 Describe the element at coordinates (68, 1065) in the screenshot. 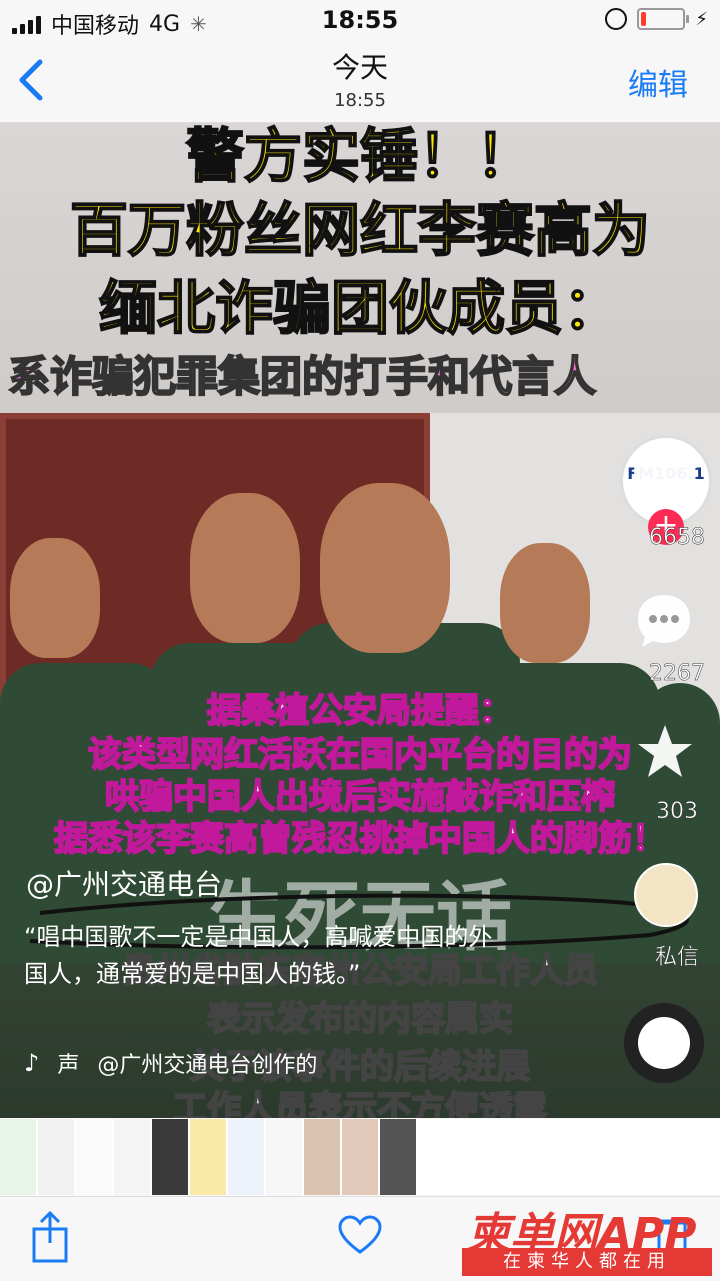

I see `music-prefix: 声` at that location.